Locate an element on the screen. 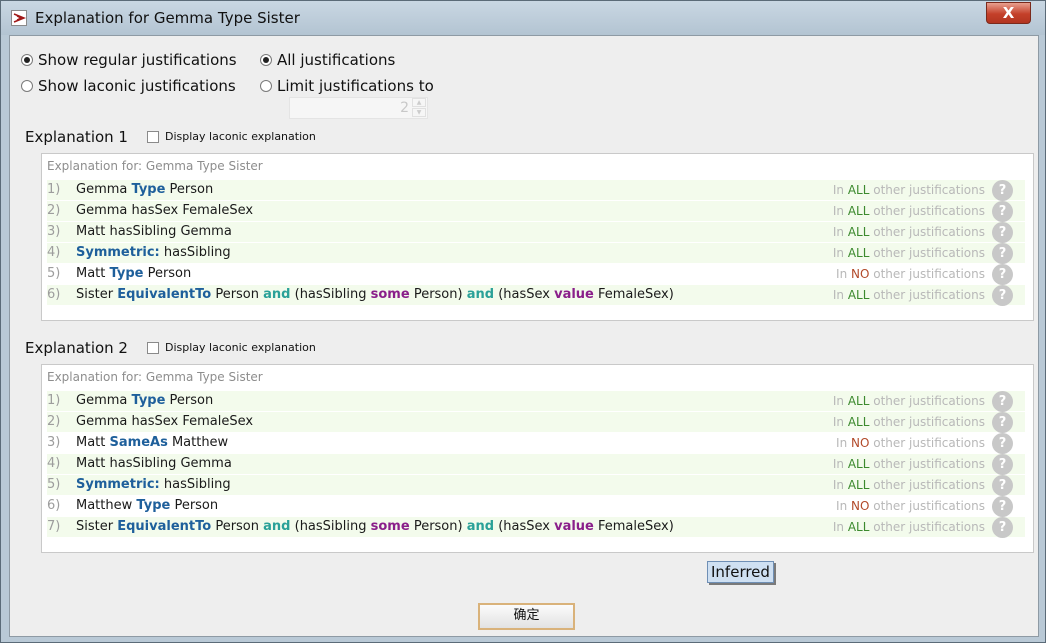 This screenshot has height=643, width=1046. show-laconic-option: Show laconic justifications is located at coordinates (128, 86).